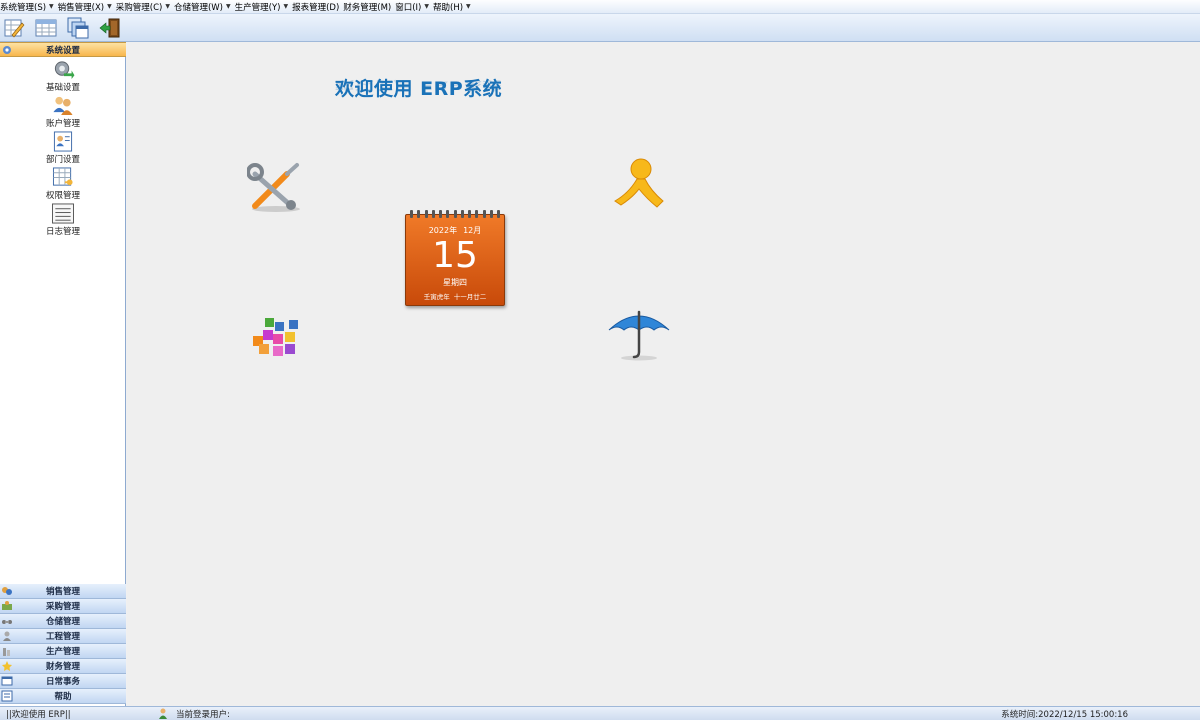  What do you see at coordinates (63, 106) in the screenshot?
I see `users-icon` at bounding box center [63, 106].